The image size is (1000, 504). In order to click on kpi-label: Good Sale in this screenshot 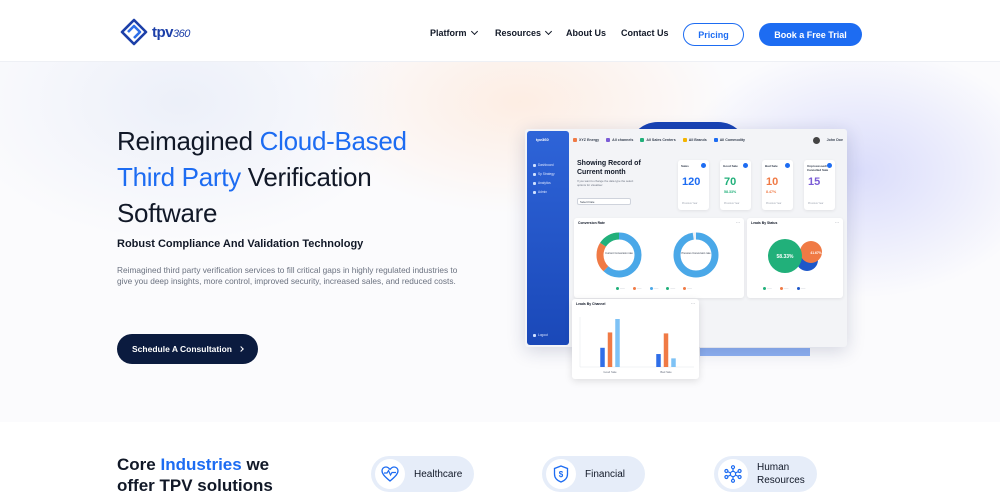, I will do `click(730, 166)`.